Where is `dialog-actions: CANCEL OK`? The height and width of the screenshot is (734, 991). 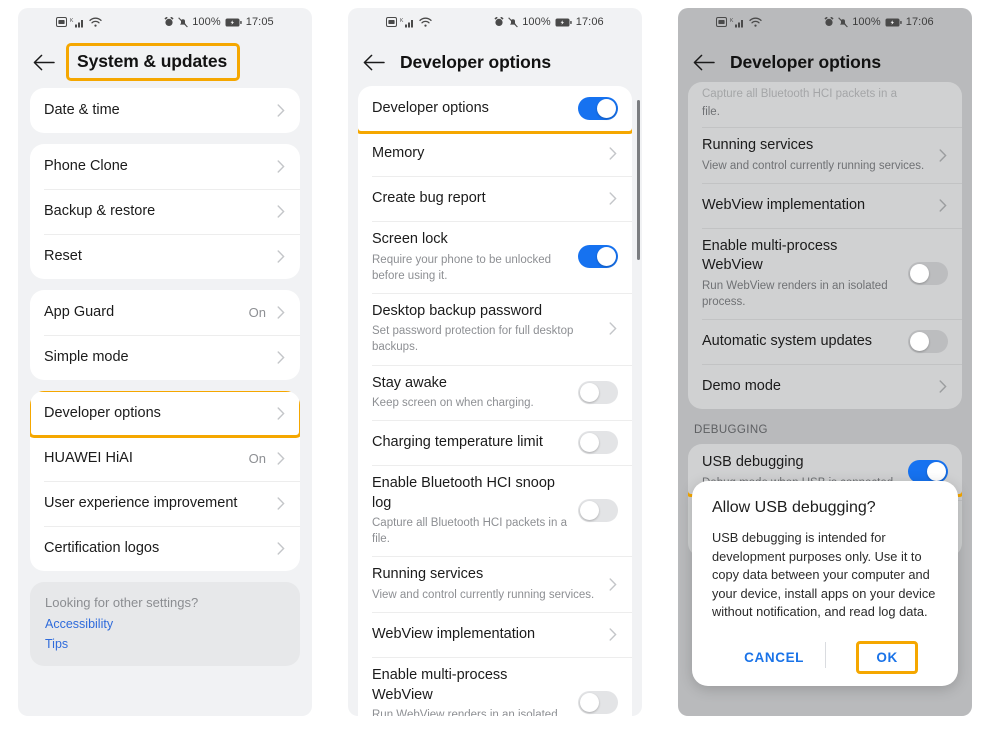 dialog-actions: CANCEL OK is located at coordinates (825, 657).